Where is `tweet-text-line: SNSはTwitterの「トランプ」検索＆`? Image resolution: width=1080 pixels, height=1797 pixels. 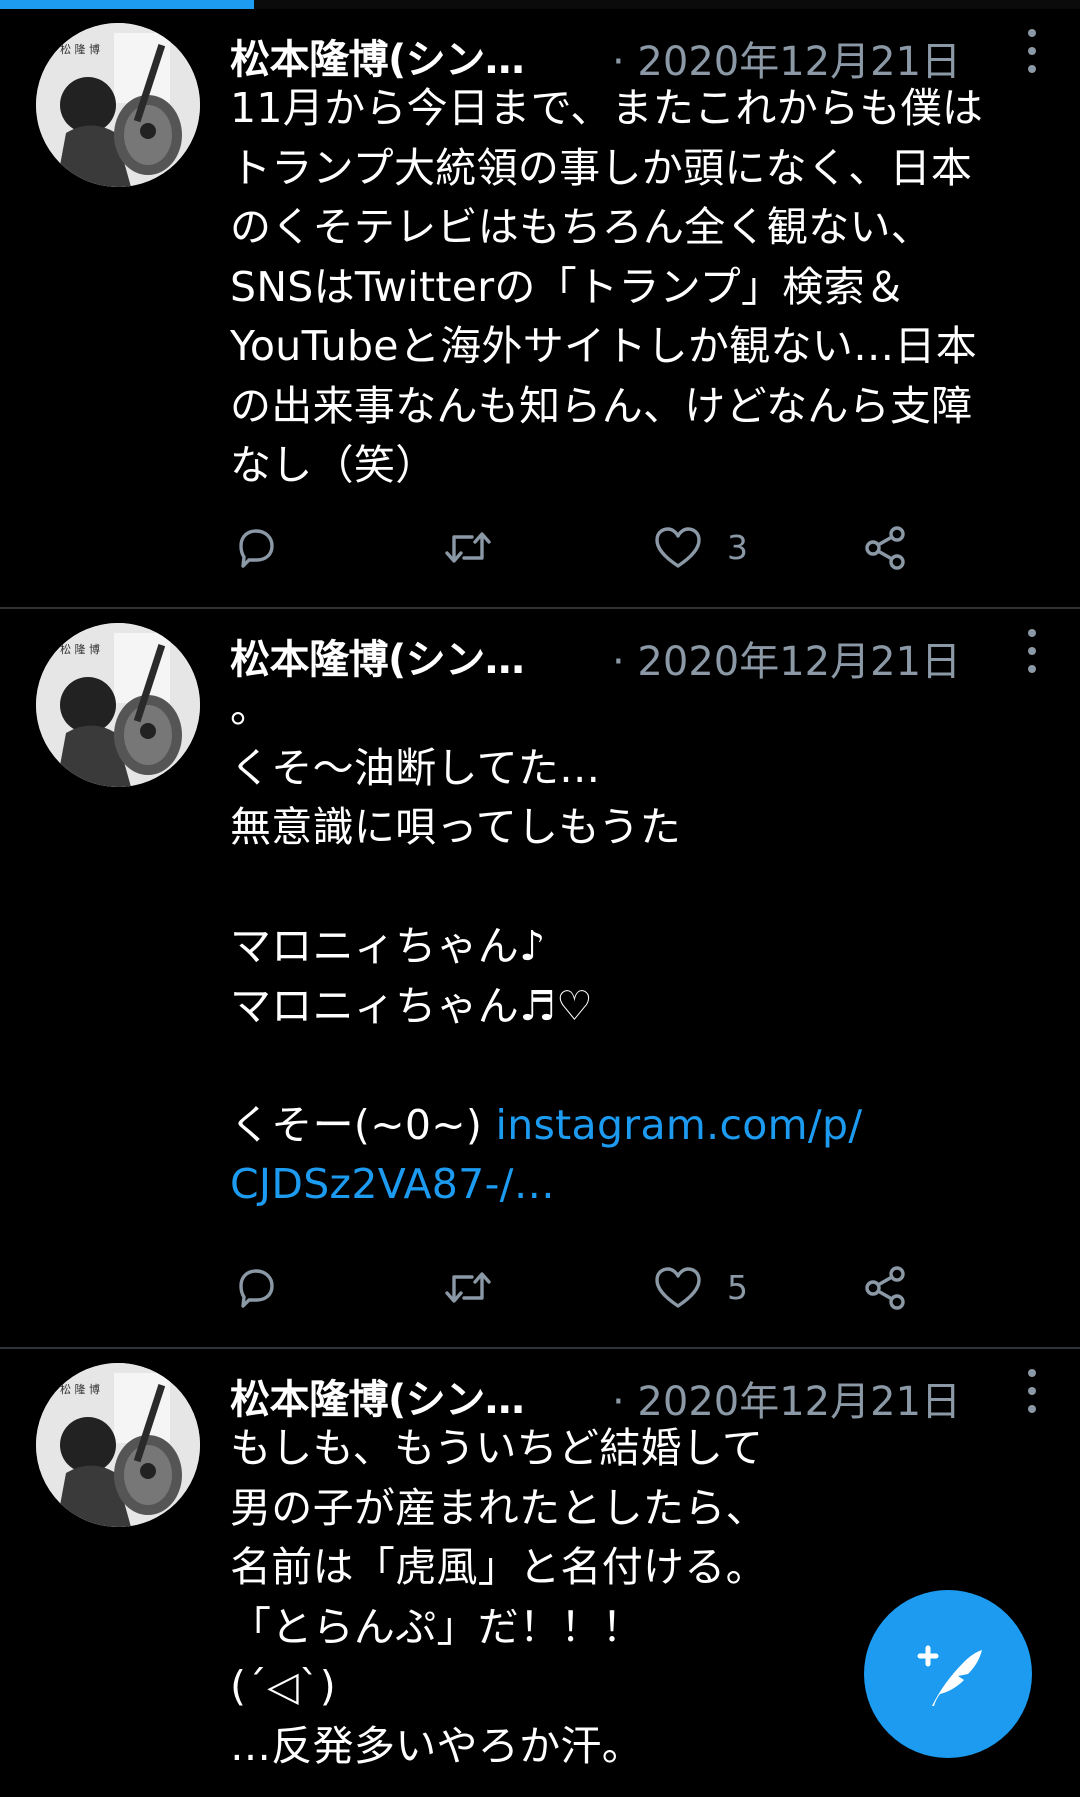 tweet-text-line: SNSはTwitterの「トランプ」検索＆ is located at coordinates (568, 286).